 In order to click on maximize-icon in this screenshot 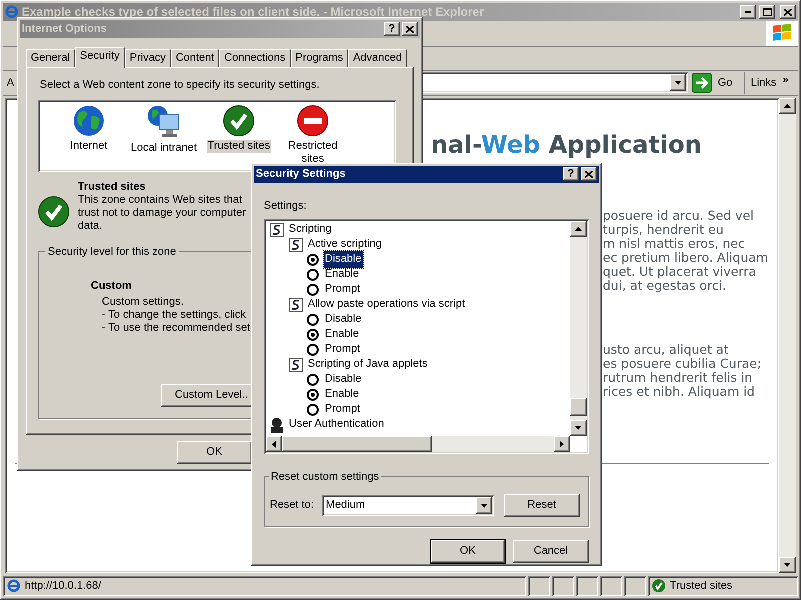, I will do `click(767, 12)`.